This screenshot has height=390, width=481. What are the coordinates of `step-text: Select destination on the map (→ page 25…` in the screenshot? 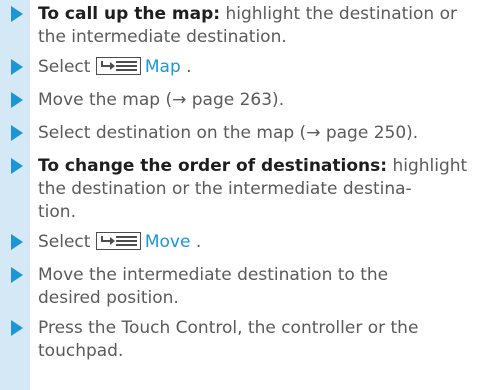 It's located at (258, 133).